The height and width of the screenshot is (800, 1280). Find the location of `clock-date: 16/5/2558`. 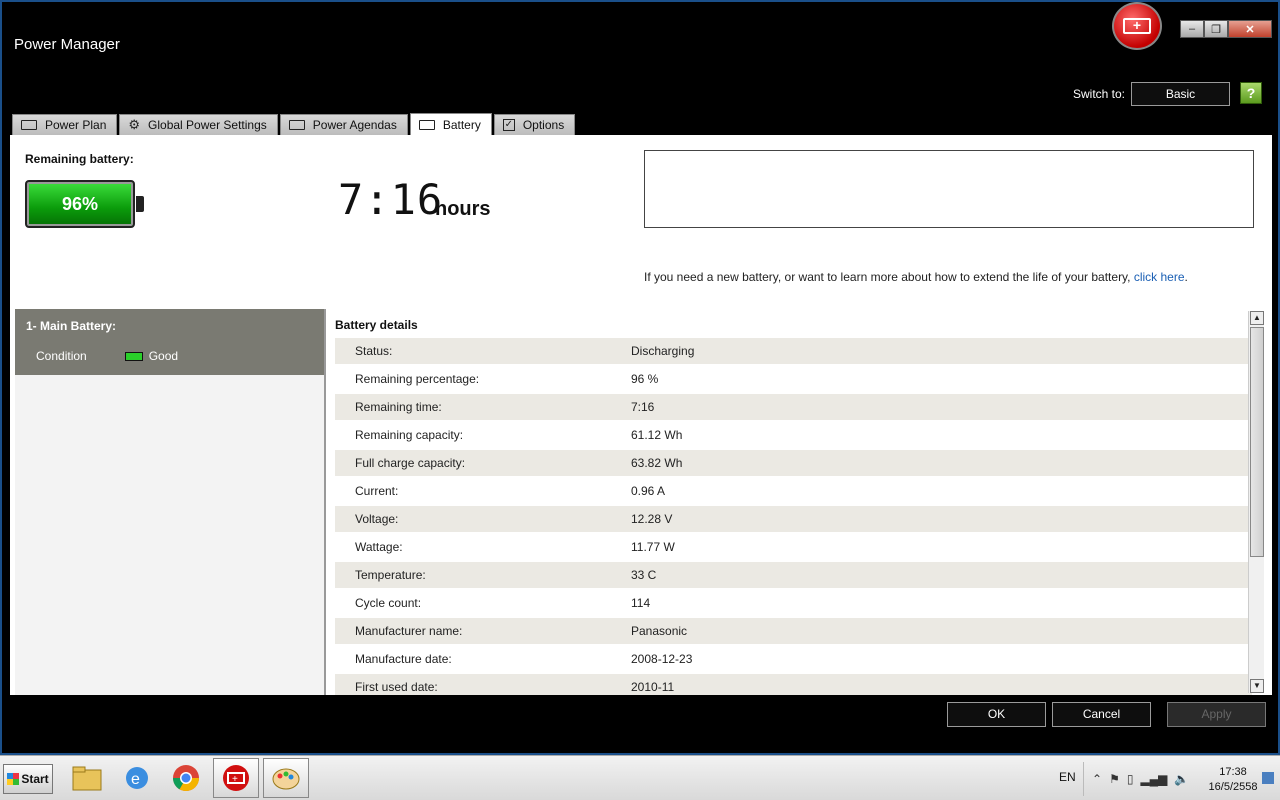

clock-date: 16/5/2558 is located at coordinates (1233, 787).